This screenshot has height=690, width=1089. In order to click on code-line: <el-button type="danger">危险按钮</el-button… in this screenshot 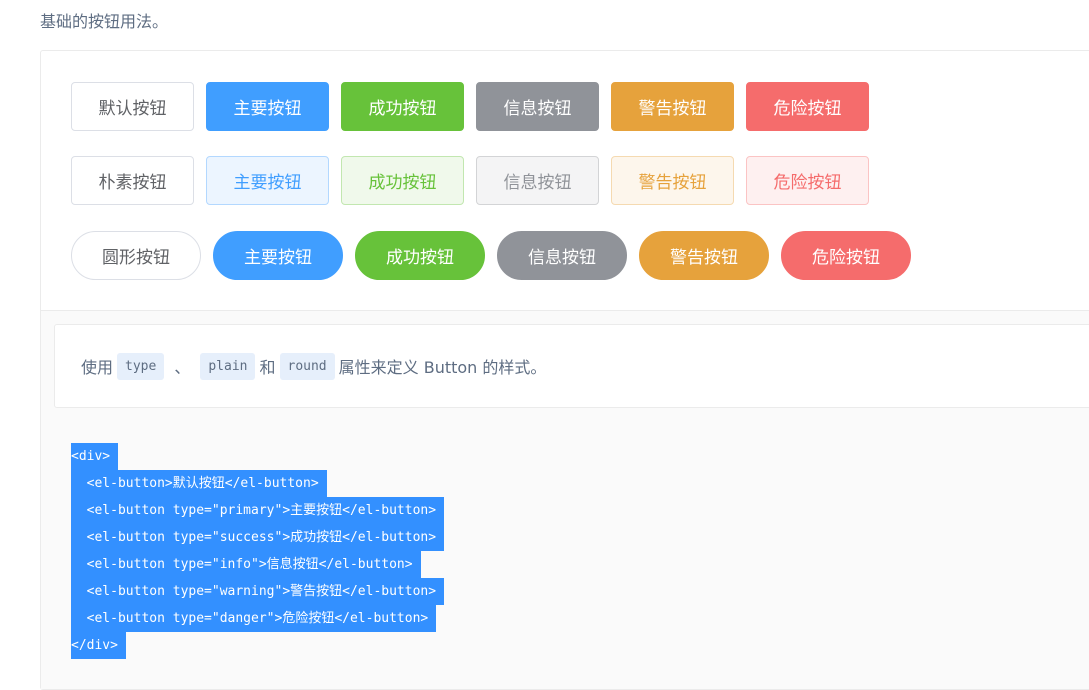, I will do `click(254, 618)`.